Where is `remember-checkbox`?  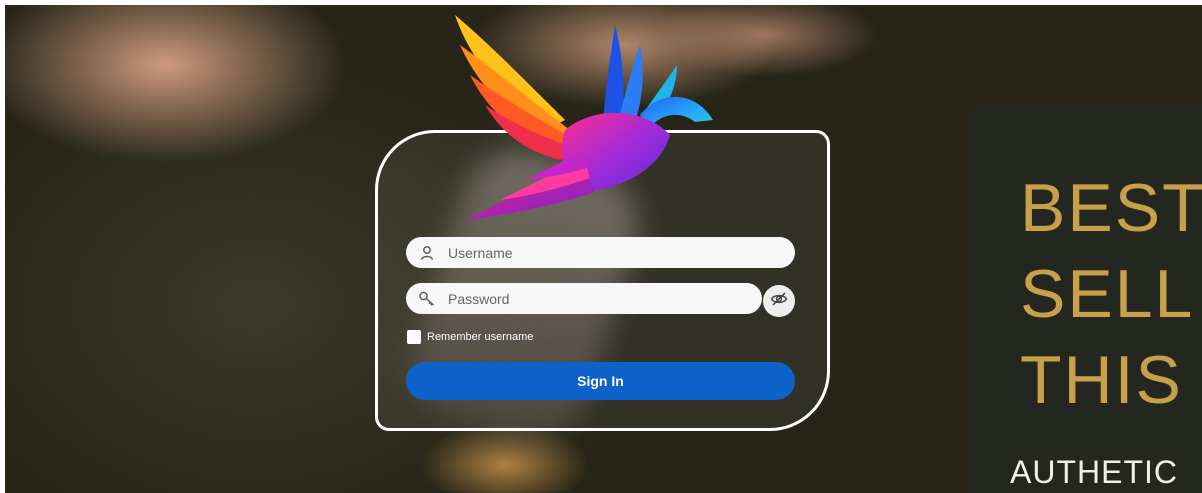
remember-checkbox is located at coordinates (414, 337).